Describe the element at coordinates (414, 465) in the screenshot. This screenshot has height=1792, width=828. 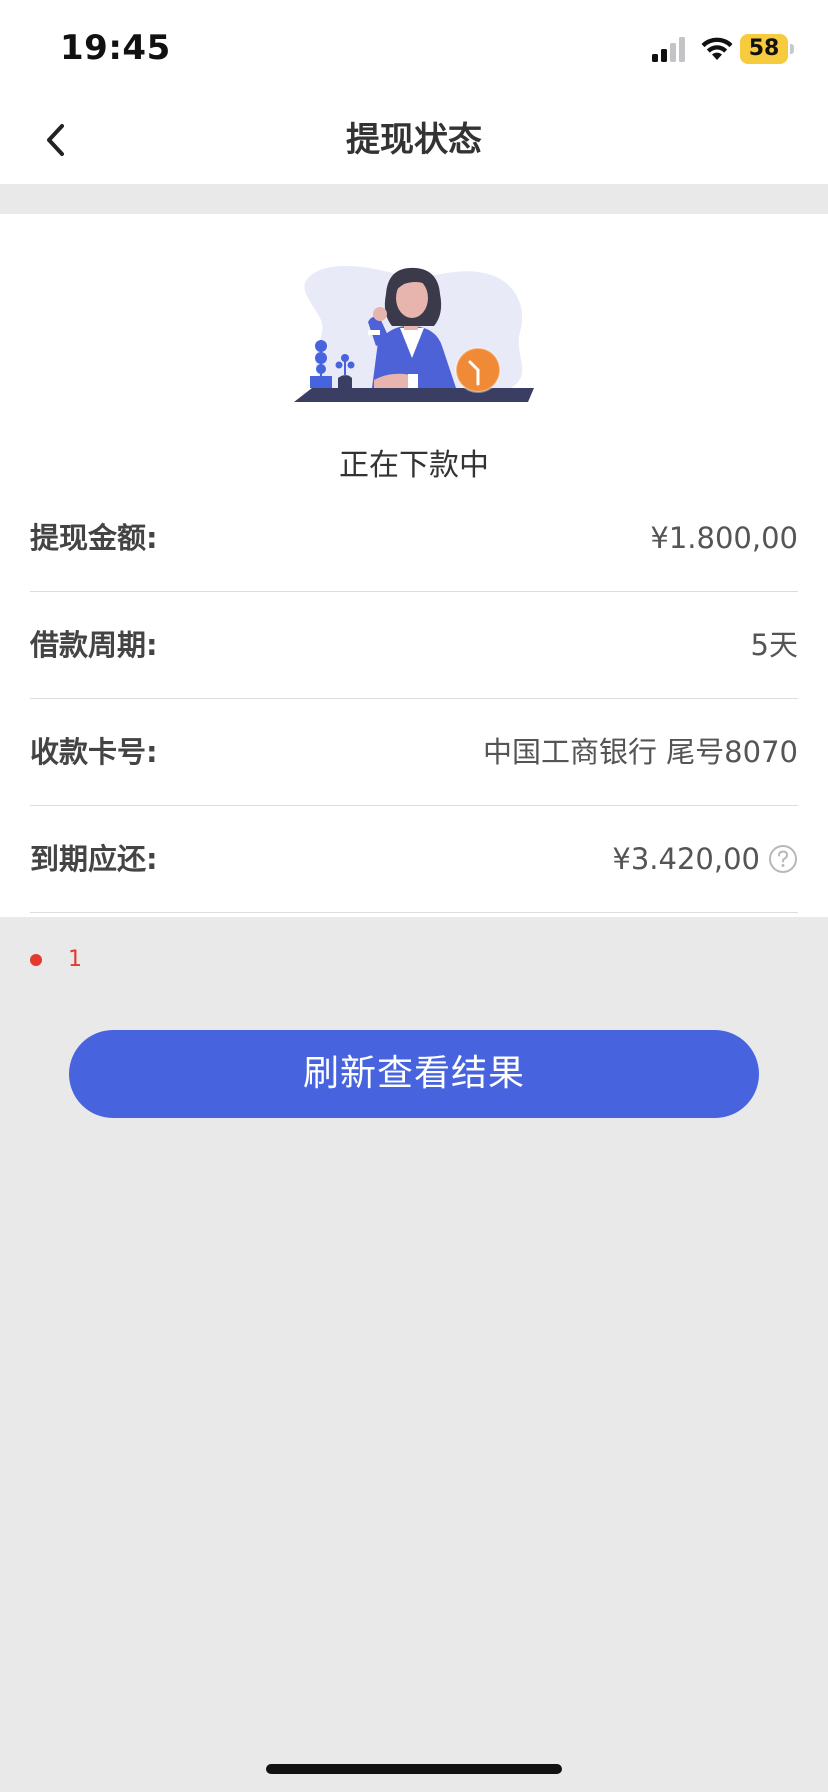
I see `status-text: 正在下款中` at that location.